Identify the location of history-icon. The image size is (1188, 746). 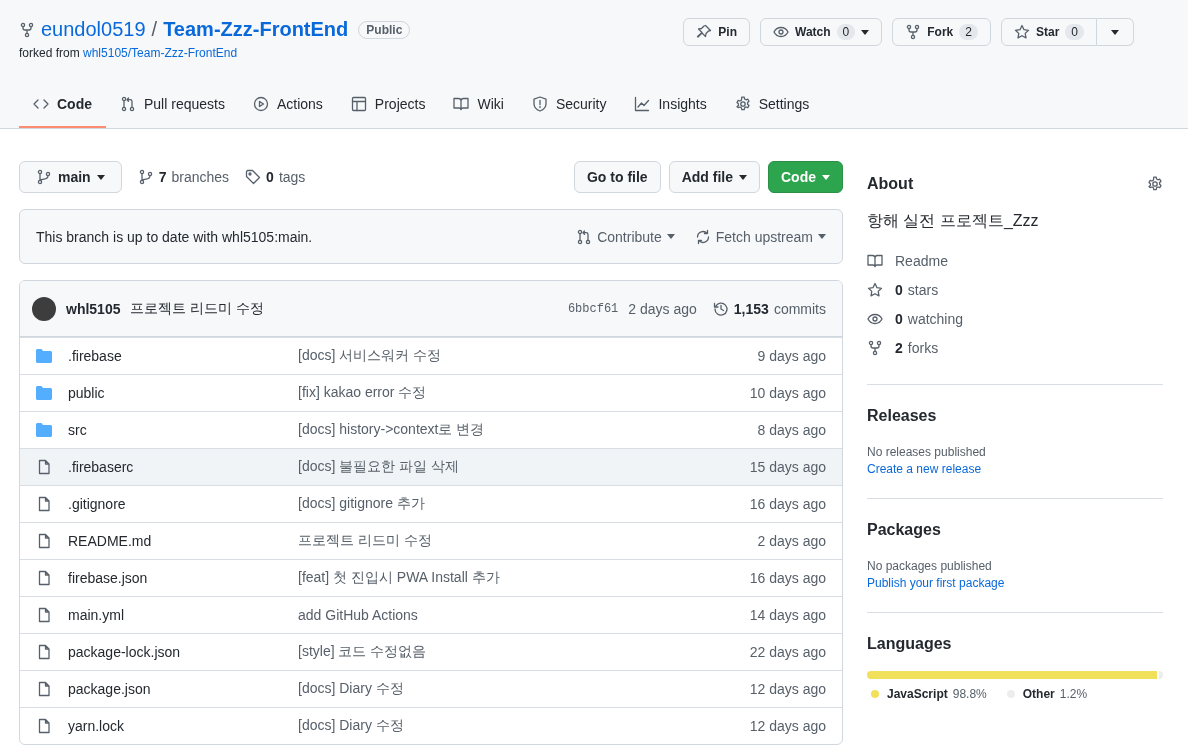
(720, 308).